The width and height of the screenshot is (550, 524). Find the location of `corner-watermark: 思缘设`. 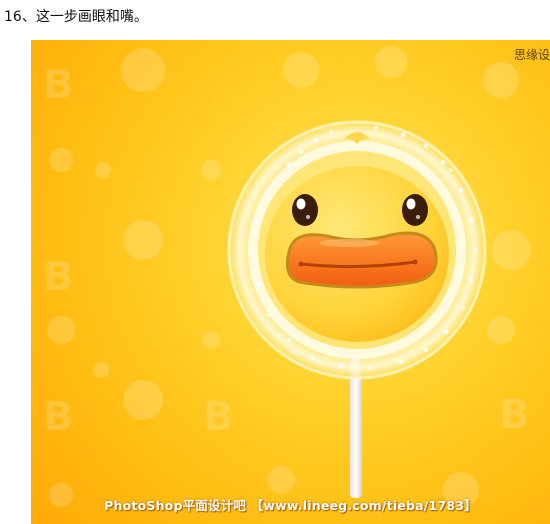

corner-watermark: 思缘设 is located at coordinates (531, 55).